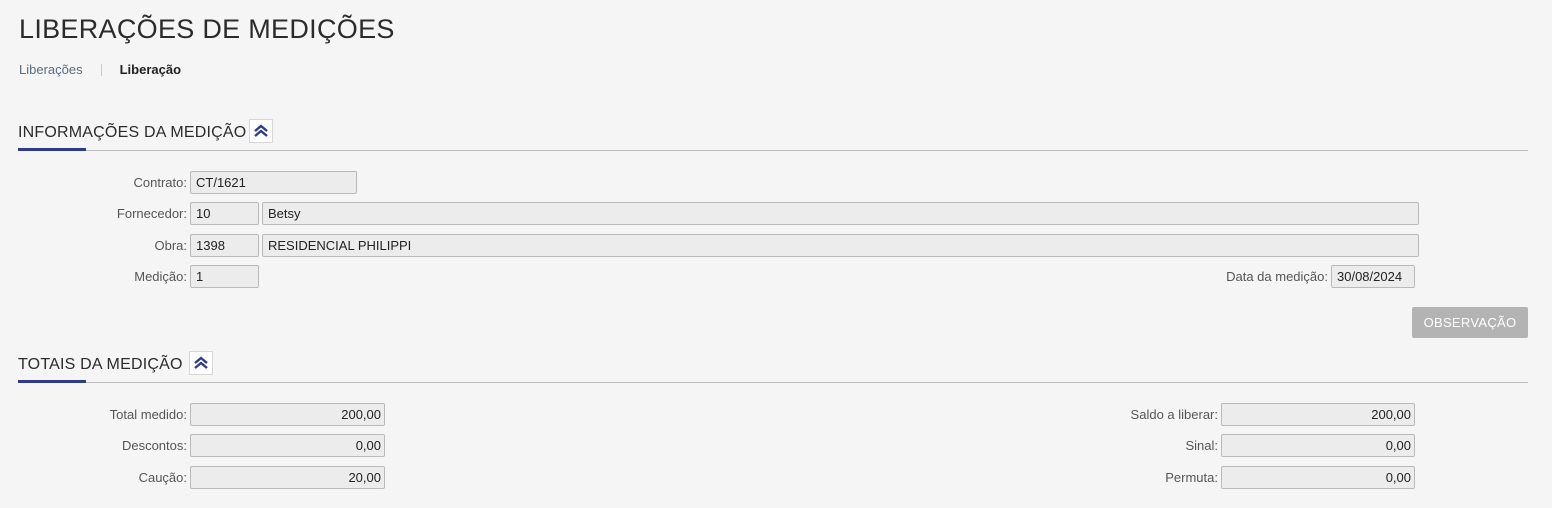  I want to click on breadcrumb-link-liberacoes: Liberações, so click(51, 69).